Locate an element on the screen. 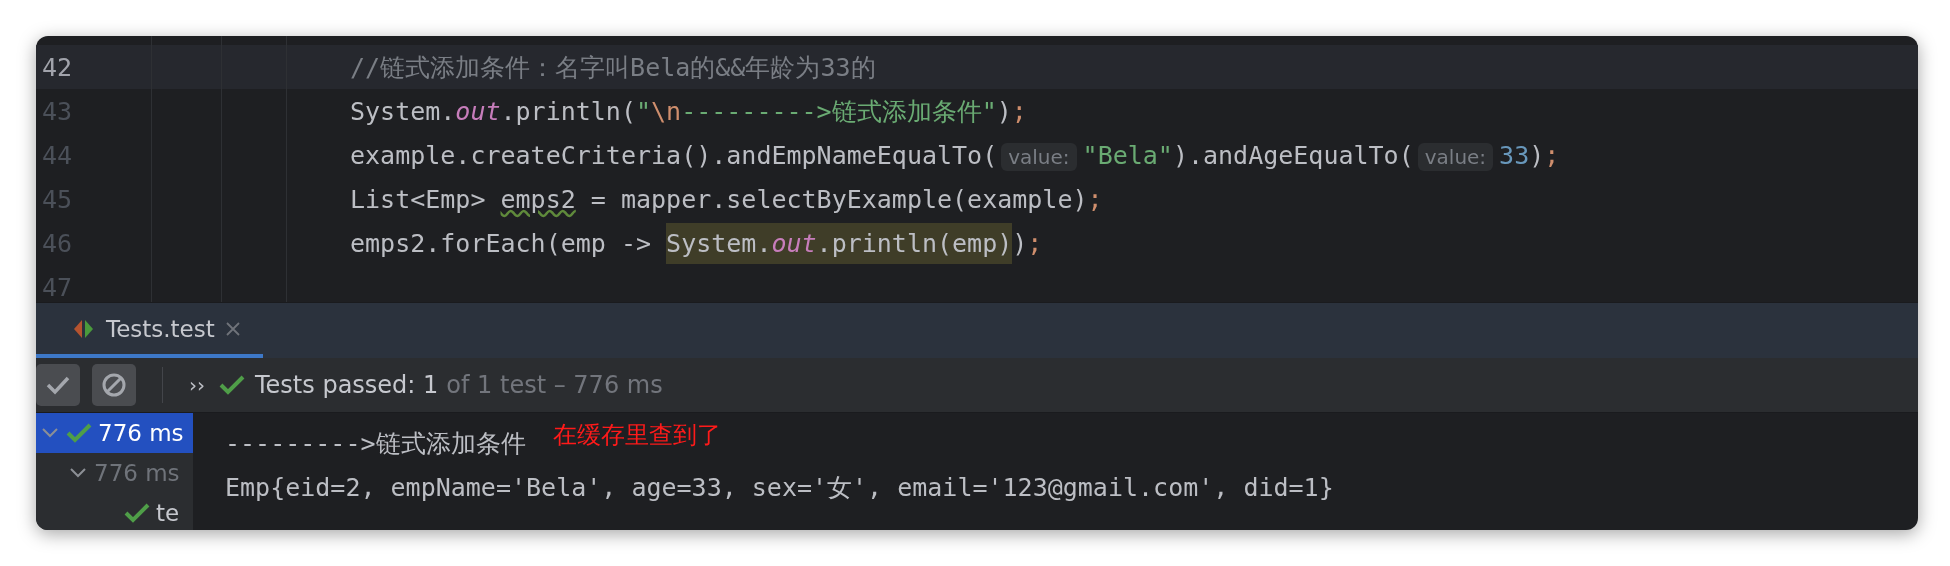 Image resolution: width=1950 pixels, height=566 pixels. show-ignored-button is located at coordinates (114, 385).